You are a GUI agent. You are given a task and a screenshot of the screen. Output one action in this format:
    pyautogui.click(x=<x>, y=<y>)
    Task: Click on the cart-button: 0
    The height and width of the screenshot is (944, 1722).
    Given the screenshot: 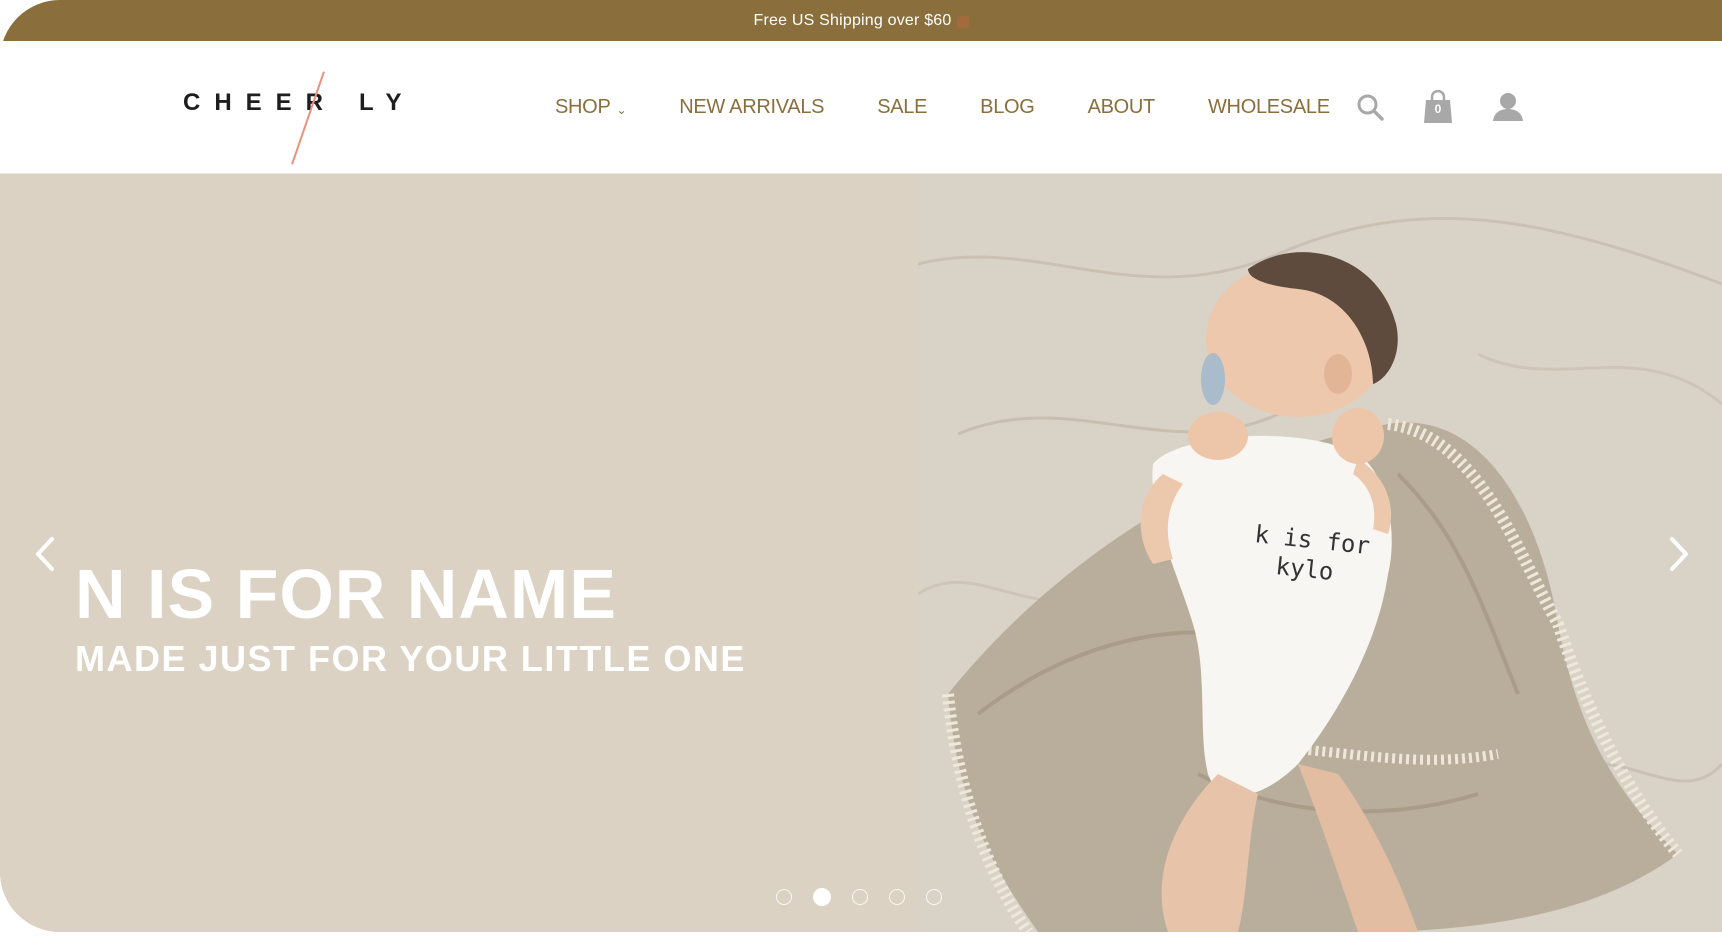 What is the action you would take?
    pyautogui.click(x=1438, y=107)
    